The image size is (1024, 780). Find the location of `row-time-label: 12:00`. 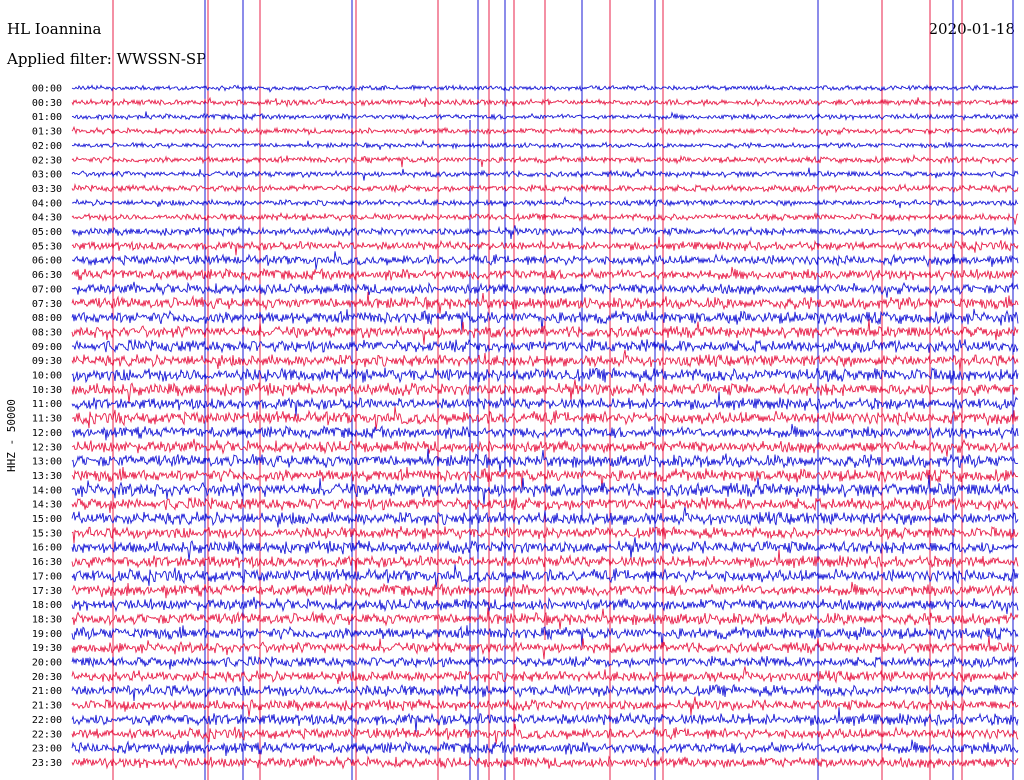

row-time-label: 12:00 is located at coordinates (47, 433).